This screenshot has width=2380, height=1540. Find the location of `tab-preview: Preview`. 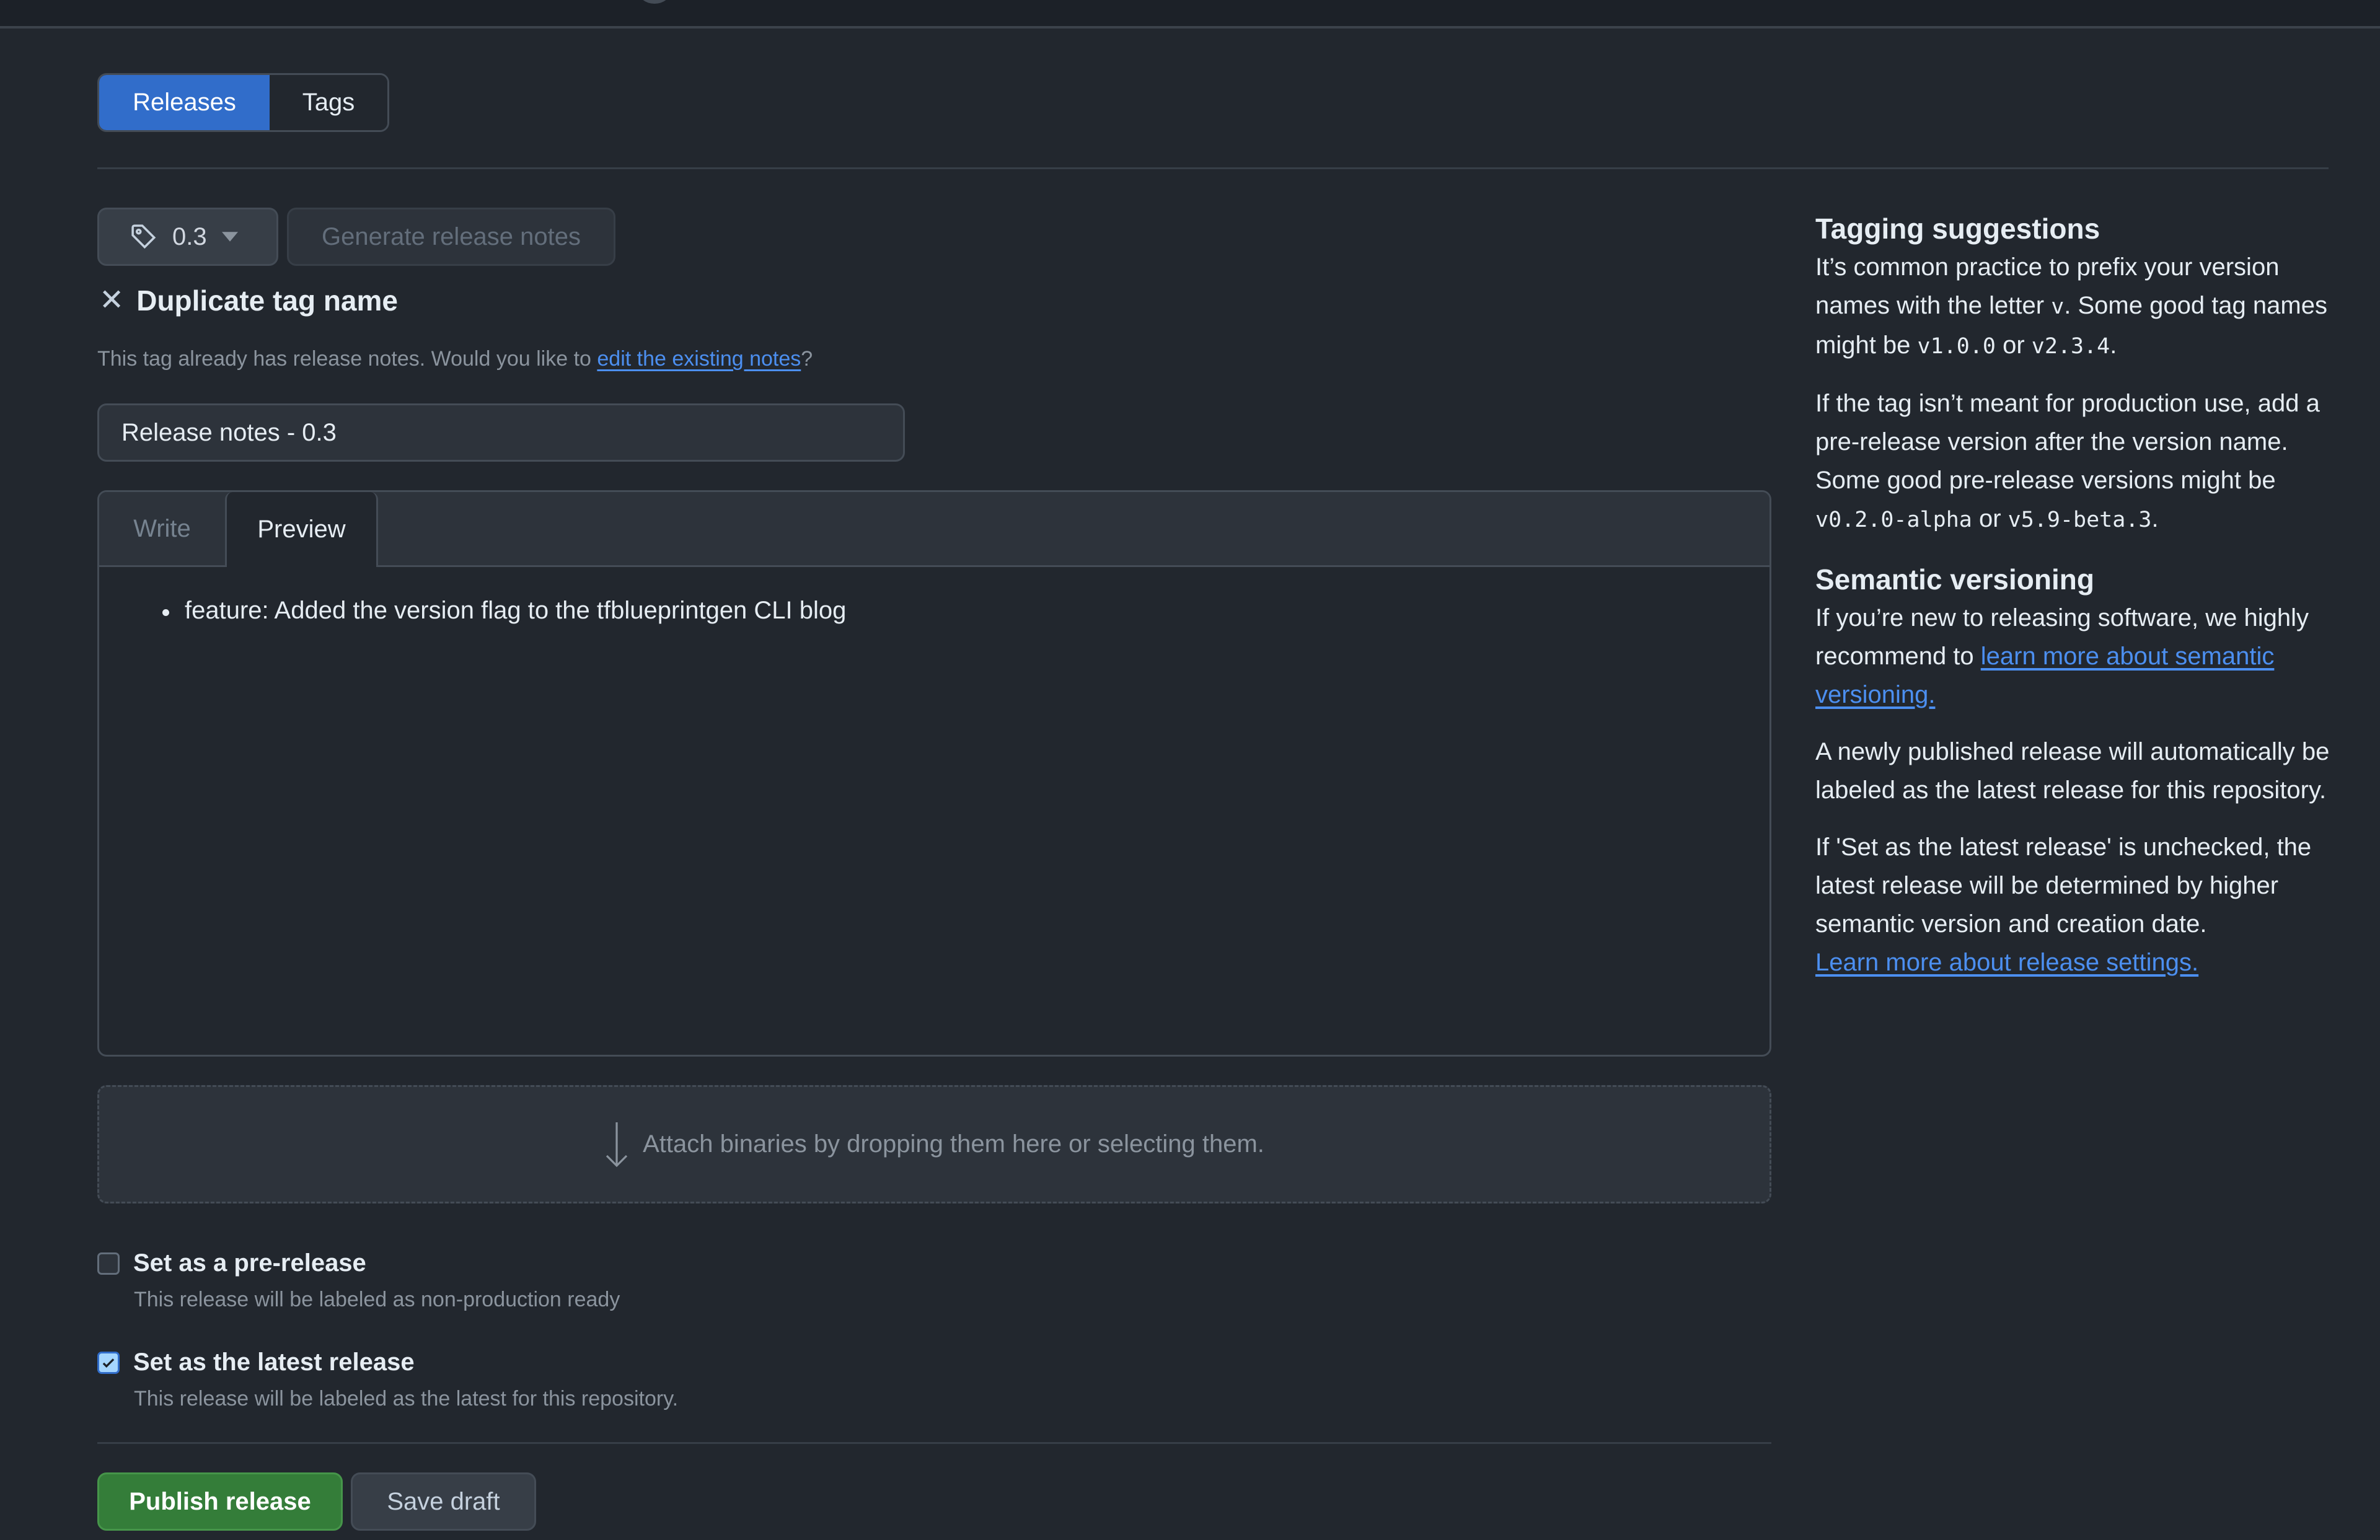

tab-preview: Preview is located at coordinates (301, 529).